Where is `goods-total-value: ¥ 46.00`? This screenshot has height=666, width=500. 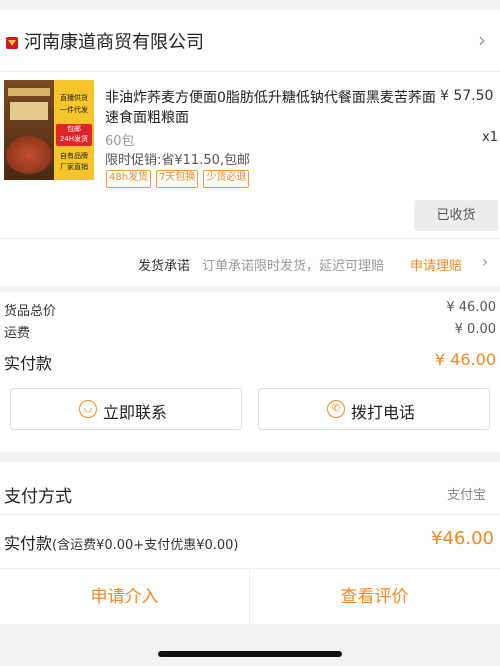 goods-total-value: ¥ 46.00 is located at coordinates (471, 307).